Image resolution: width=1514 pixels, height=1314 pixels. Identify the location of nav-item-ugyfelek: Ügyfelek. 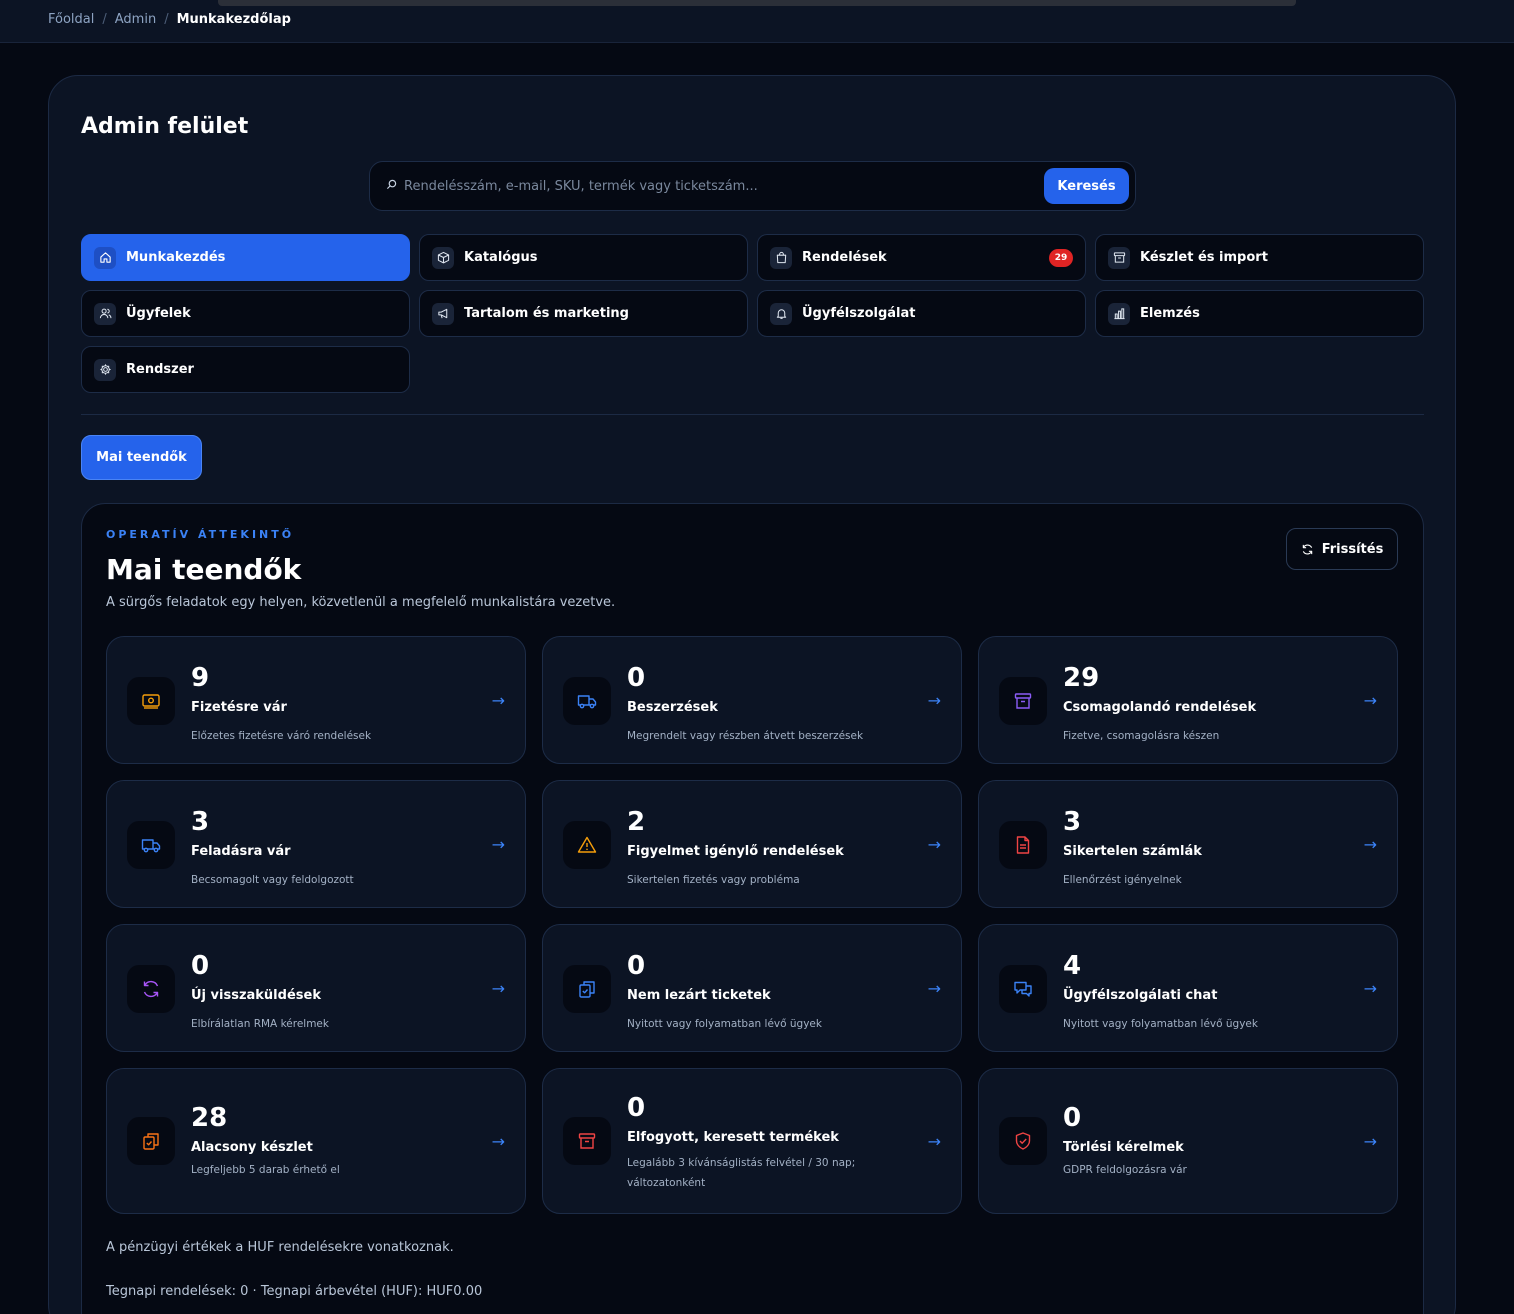
(245, 313).